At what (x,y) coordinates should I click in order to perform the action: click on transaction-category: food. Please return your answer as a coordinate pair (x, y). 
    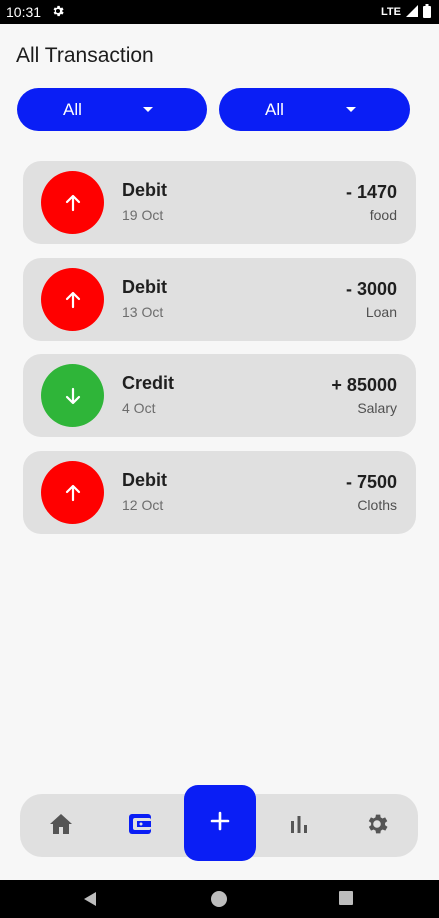
    Looking at the image, I should click on (383, 215).